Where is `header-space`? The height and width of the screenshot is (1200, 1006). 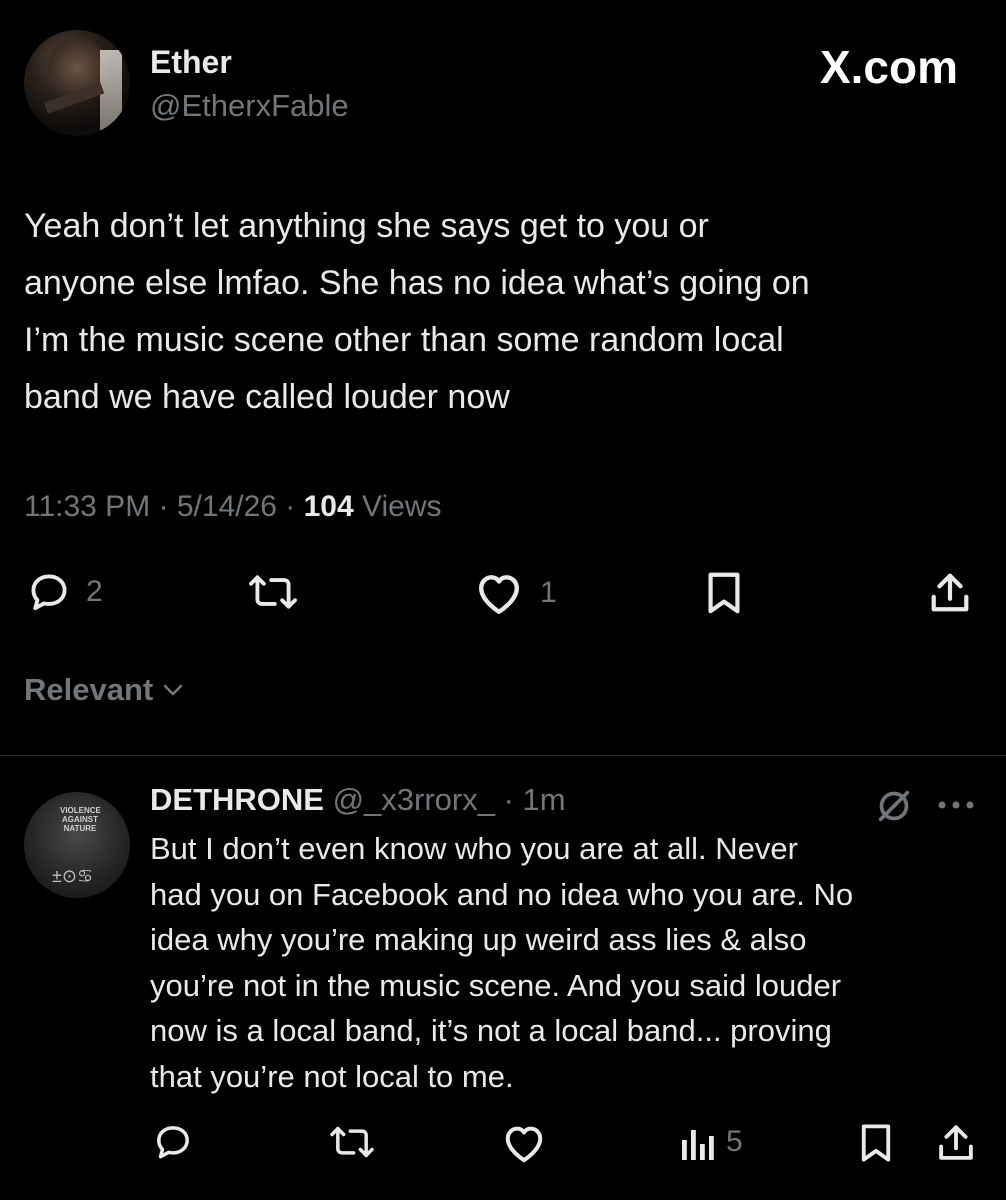 header-space is located at coordinates (328, 800).